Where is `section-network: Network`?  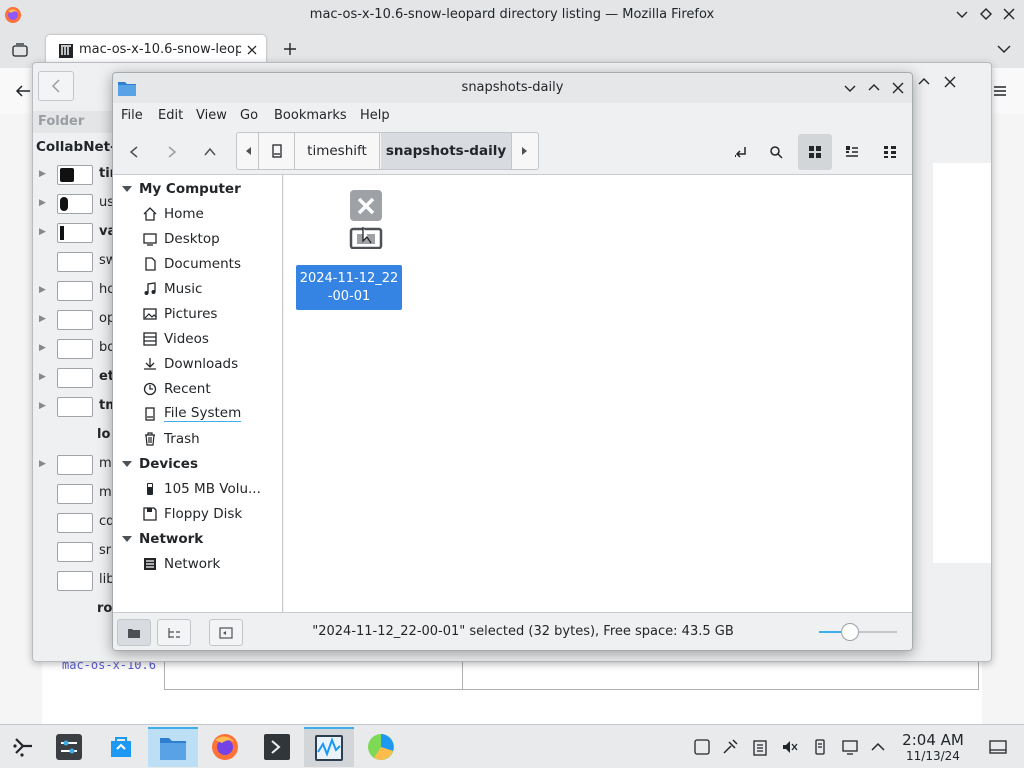 section-network: Network is located at coordinates (162, 539).